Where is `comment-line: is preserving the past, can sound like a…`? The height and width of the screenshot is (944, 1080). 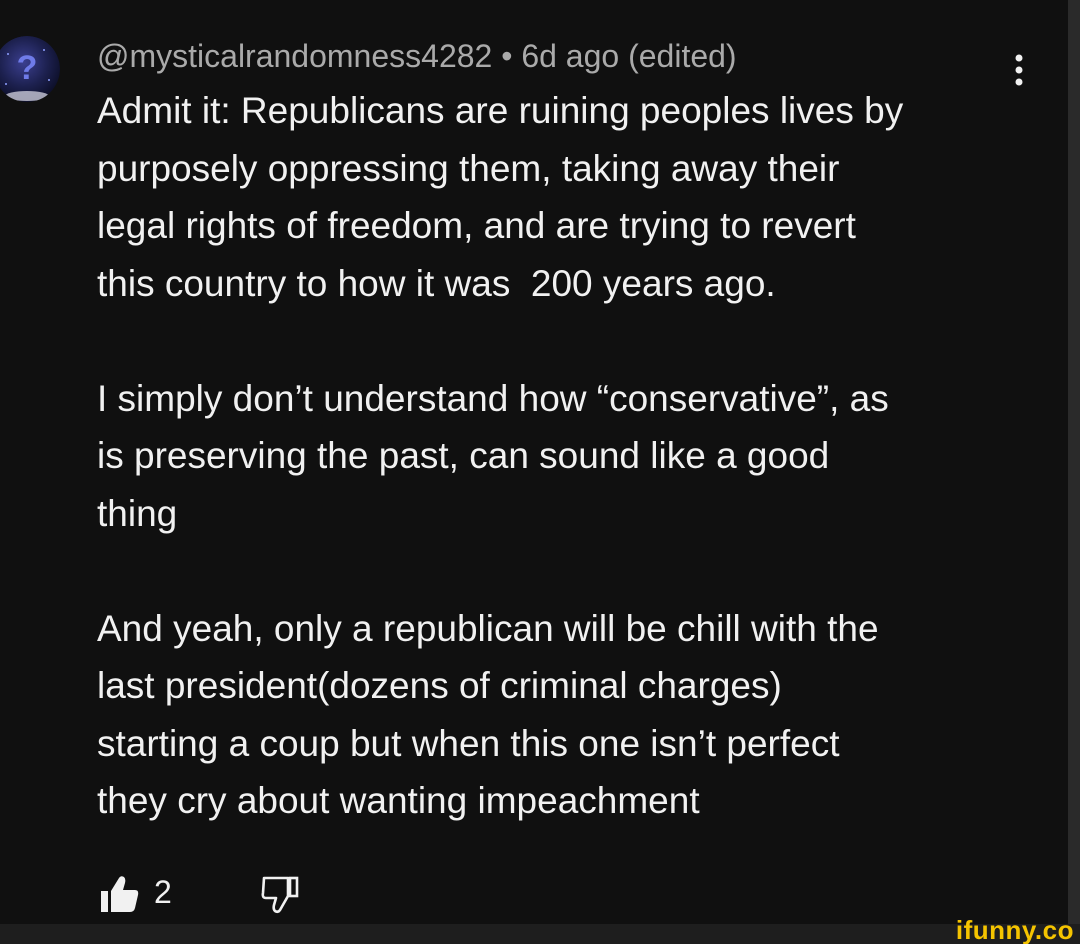 comment-line: is preserving the past, can sound like a… is located at coordinates (463, 455).